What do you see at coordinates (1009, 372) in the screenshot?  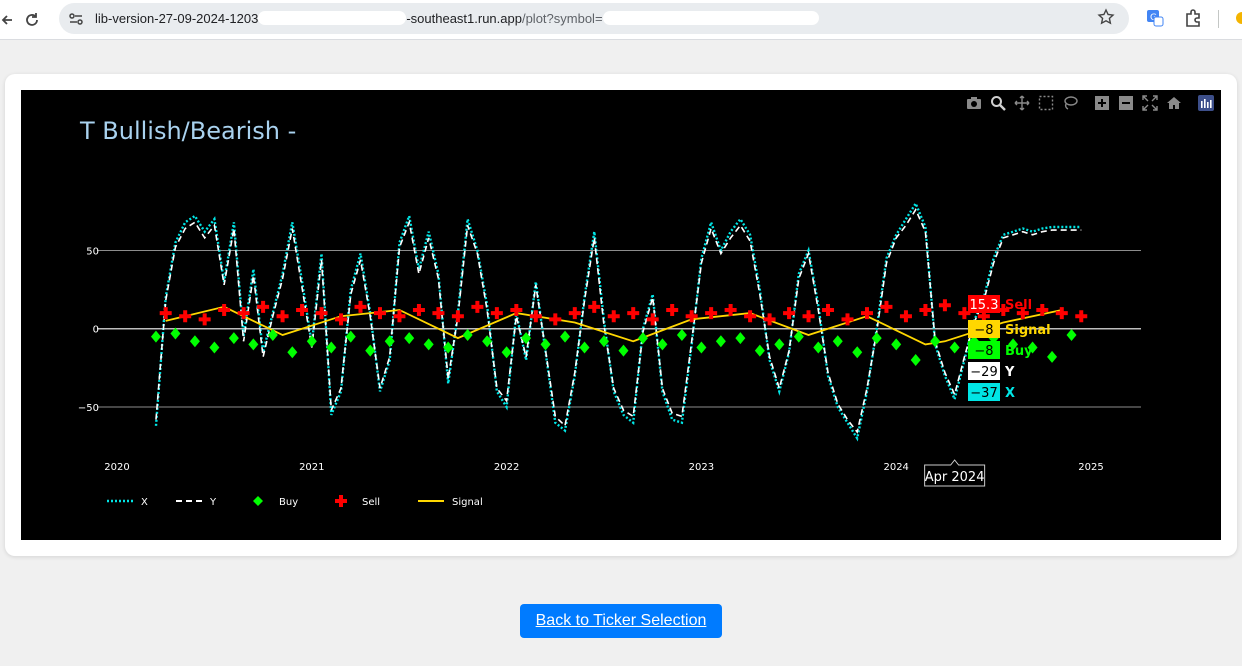 I see `hover-y-name: Y` at bounding box center [1009, 372].